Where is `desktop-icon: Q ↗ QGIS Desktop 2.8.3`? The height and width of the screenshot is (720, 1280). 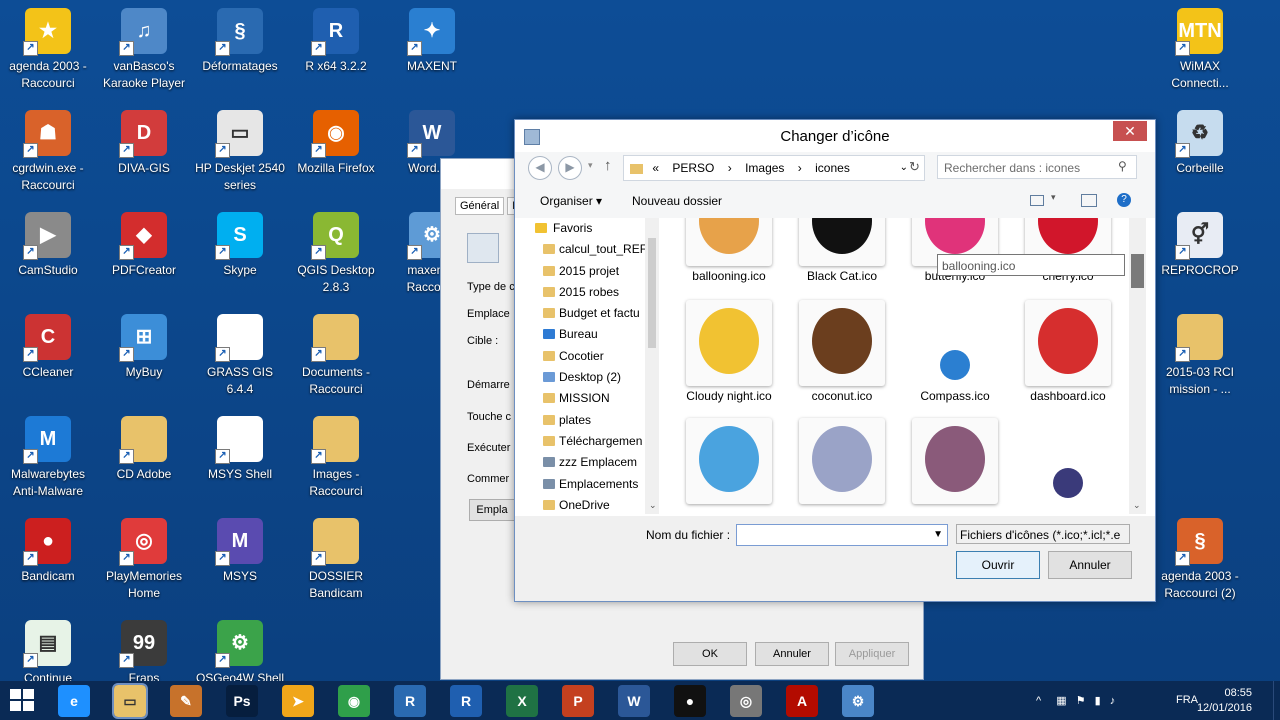
desktop-icon: Q ↗ QGIS Desktop 2.8.3 is located at coordinates (336, 254).